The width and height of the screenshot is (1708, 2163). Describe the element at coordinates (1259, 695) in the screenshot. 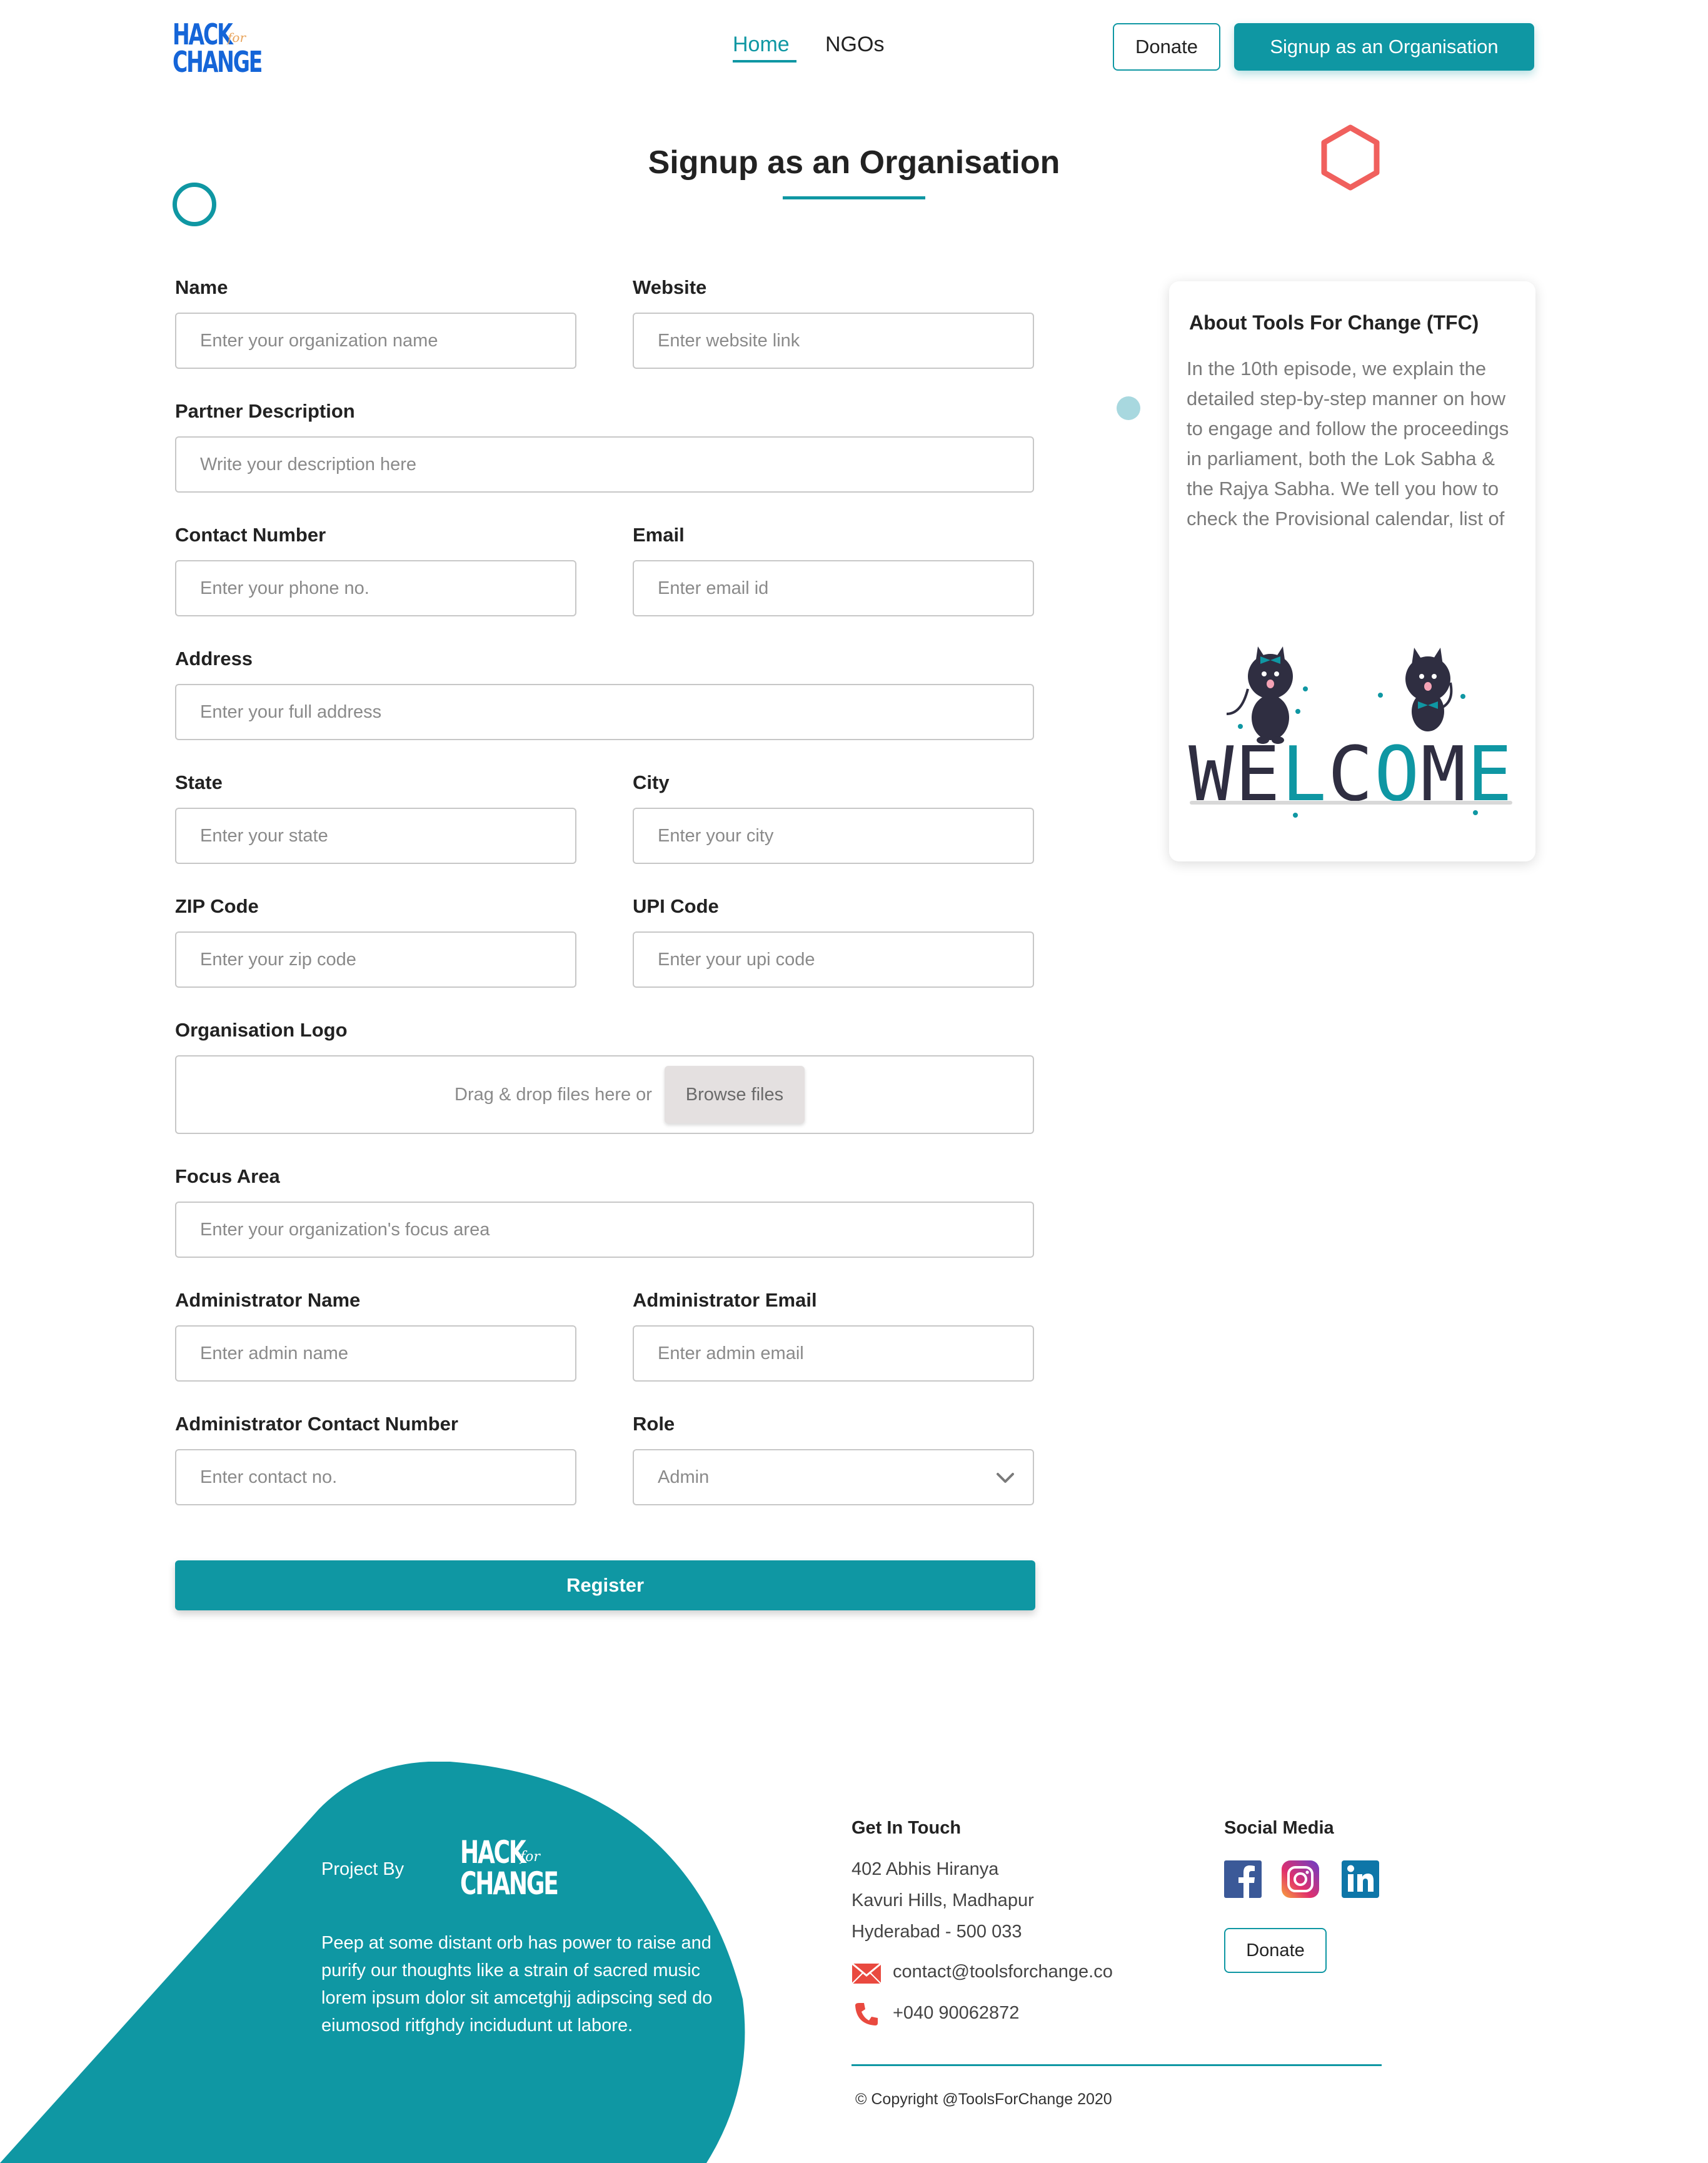

I see `cat-left-icon` at that location.